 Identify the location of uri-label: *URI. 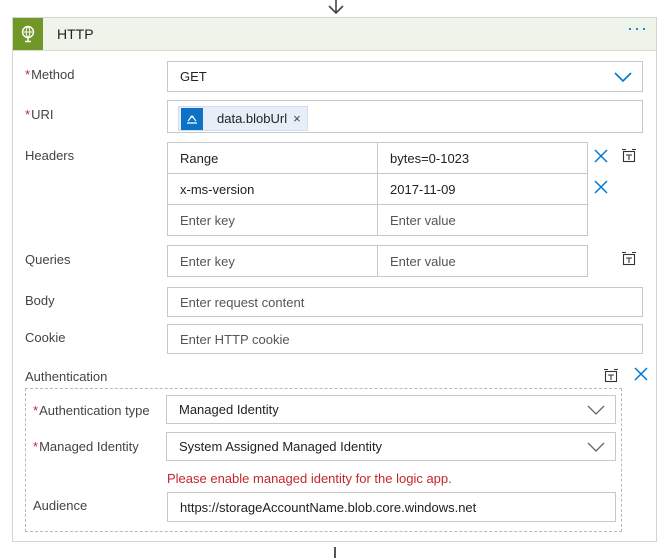
(39, 114).